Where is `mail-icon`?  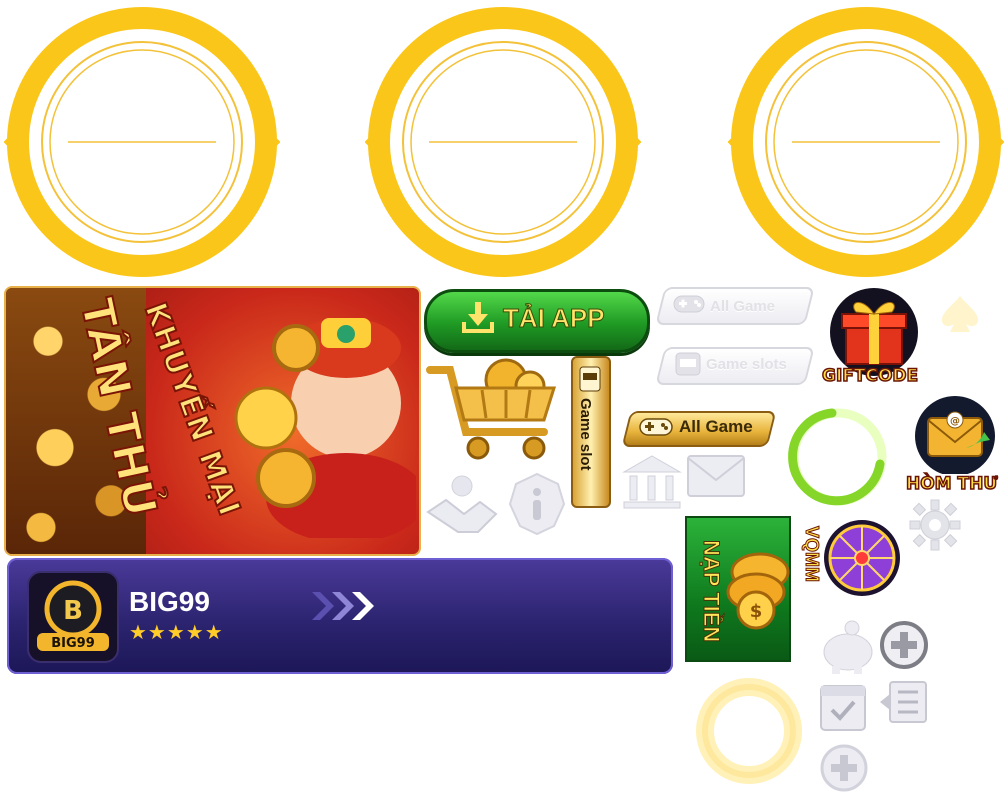
mail-icon is located at coordinates (716, 476).